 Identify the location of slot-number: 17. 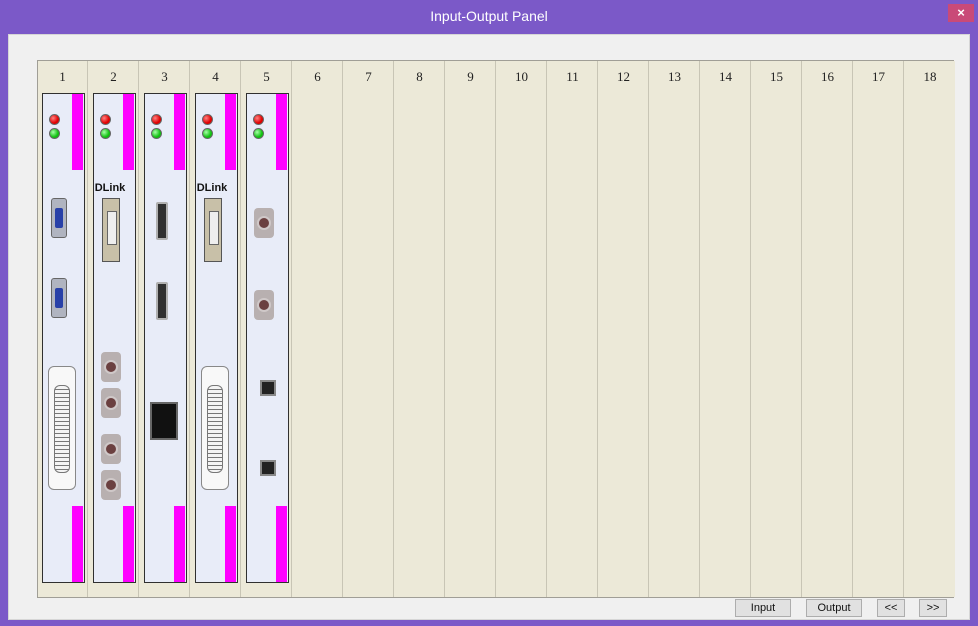
(878, 76).